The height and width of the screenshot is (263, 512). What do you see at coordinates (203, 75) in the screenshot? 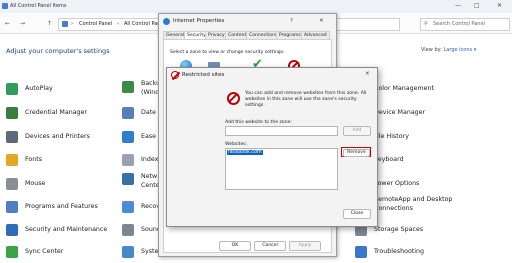
I see `dialog-title: Restricted sites` at bounding box center [203, 75].